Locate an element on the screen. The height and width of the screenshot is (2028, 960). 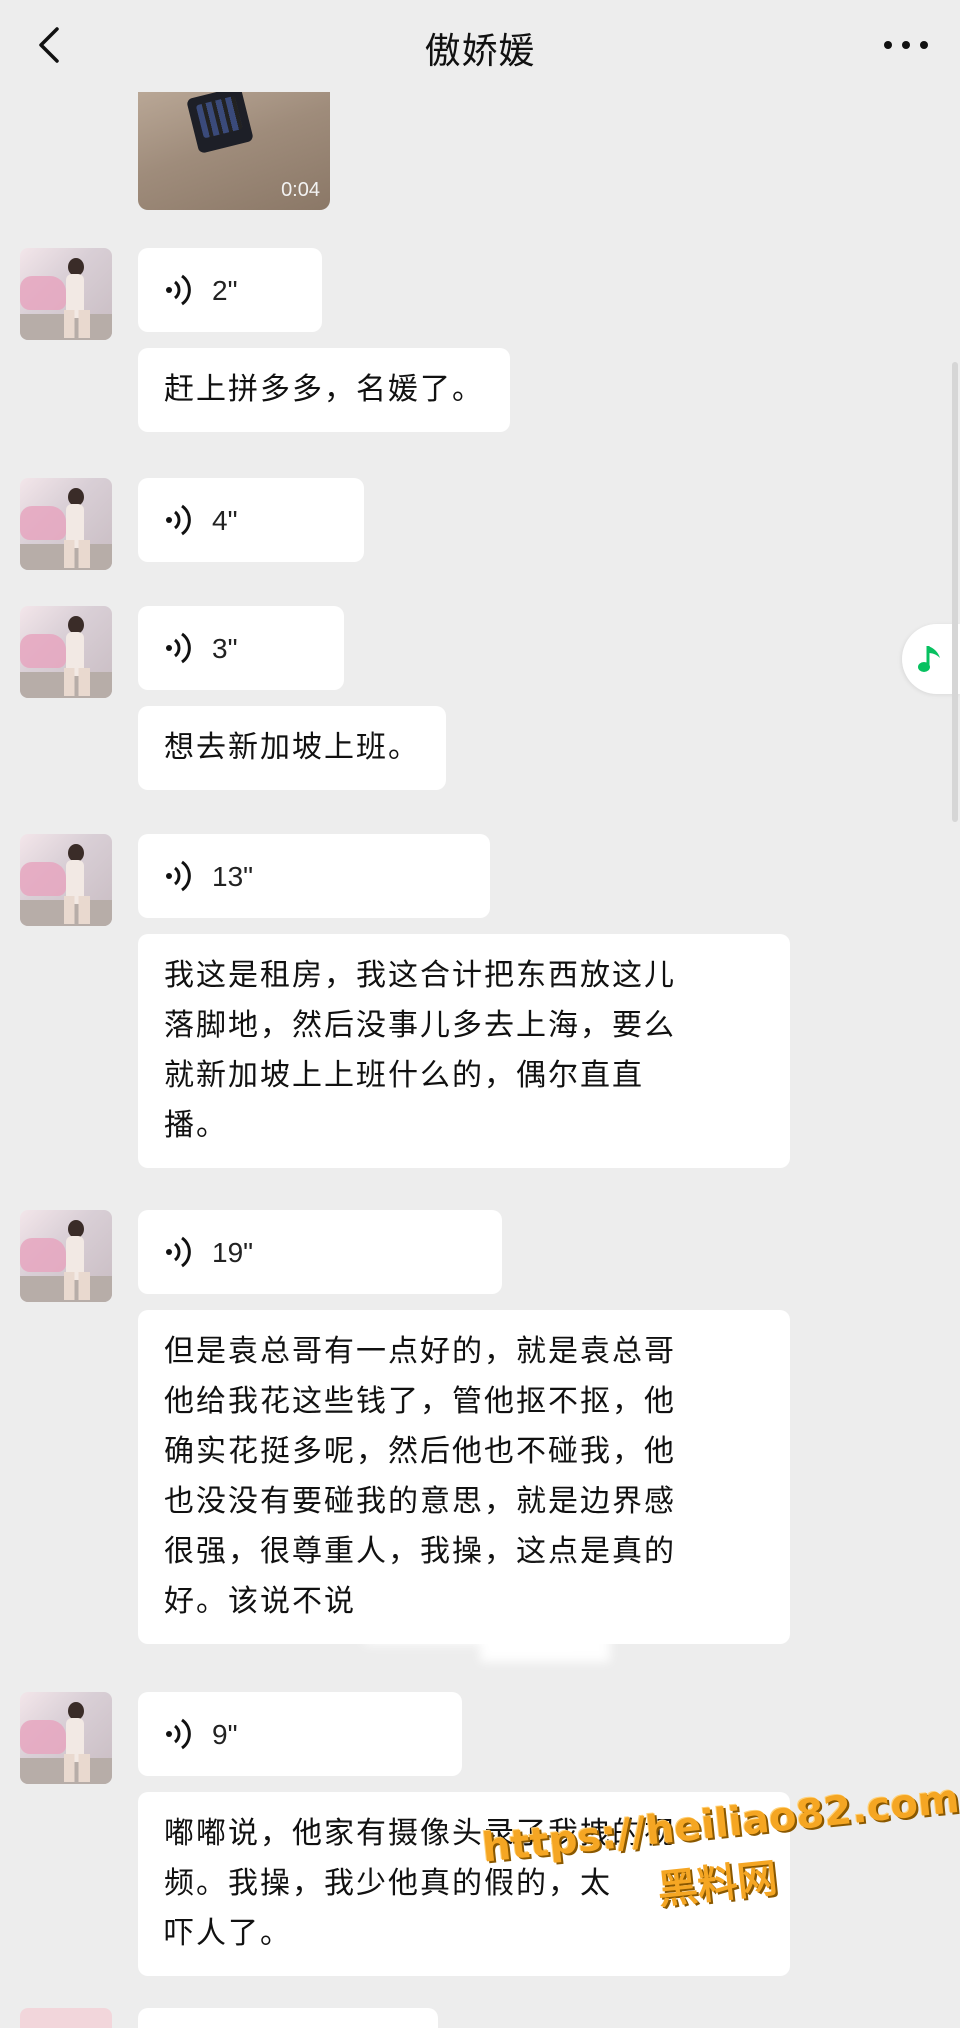
more-button is located at coordinates (906, 45).